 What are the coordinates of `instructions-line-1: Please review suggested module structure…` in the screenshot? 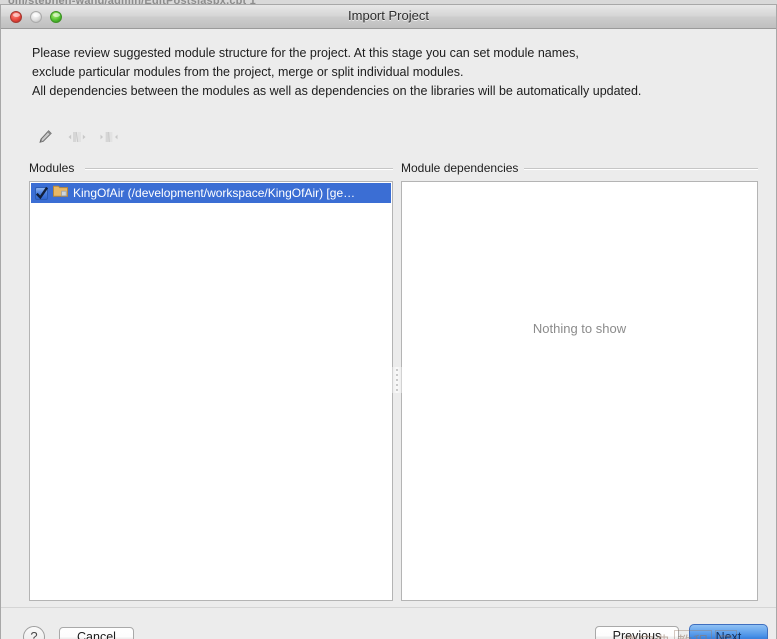 It's located at (305, 53).